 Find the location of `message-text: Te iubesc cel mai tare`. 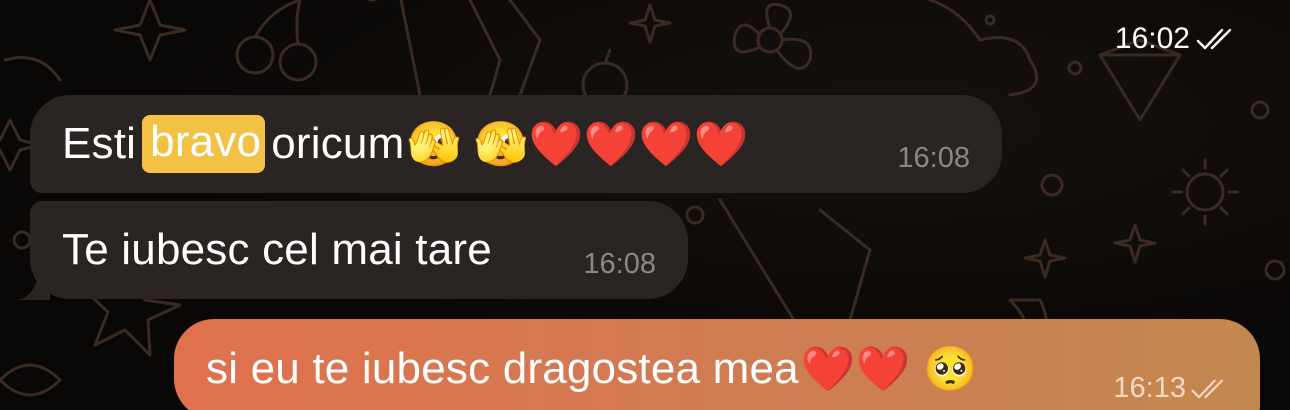

message-text: Te iubesc cel mai tare is located at coordinates (277, 249).